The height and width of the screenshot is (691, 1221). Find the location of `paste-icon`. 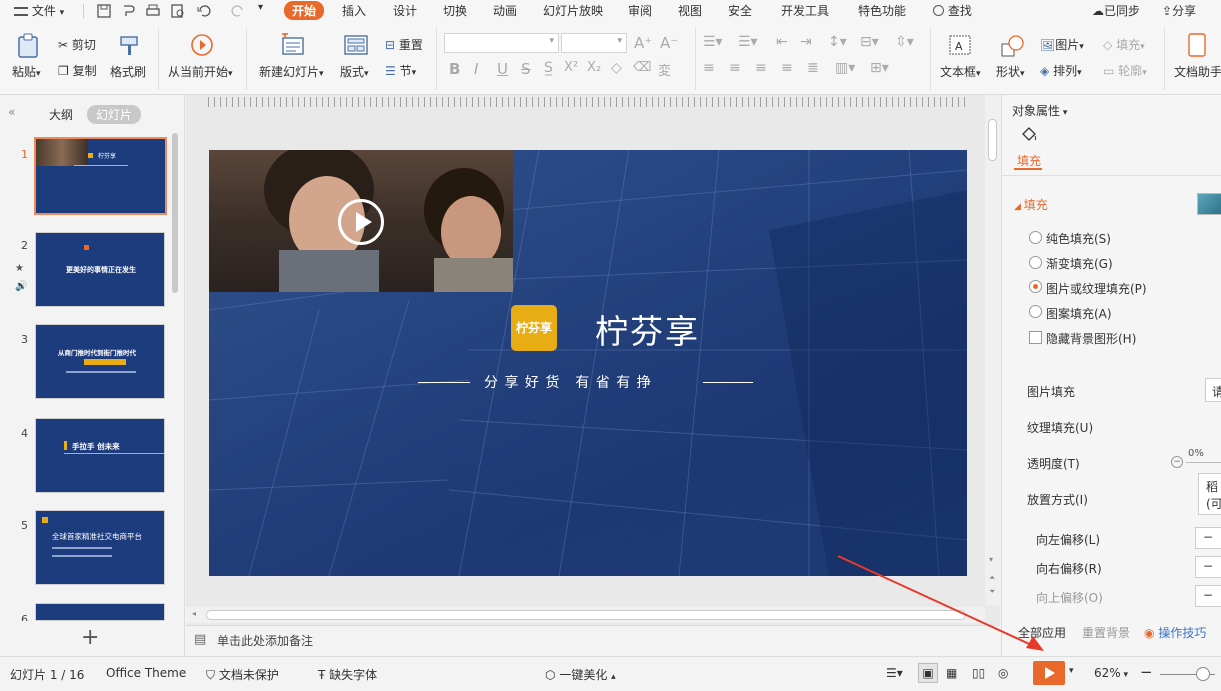

paste-icon is located at coordinates (28, 46).